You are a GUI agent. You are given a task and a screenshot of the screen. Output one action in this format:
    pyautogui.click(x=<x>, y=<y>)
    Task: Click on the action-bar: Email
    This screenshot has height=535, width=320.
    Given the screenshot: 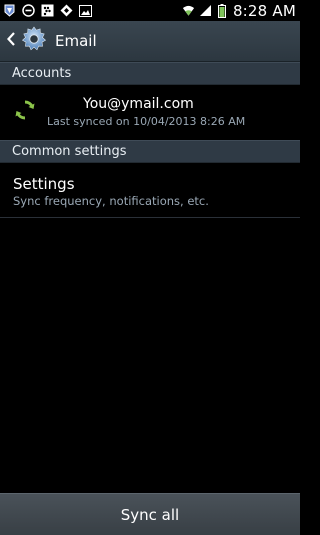 What is the action you would take?
    pyautogui.click(x=150, y=41)
    